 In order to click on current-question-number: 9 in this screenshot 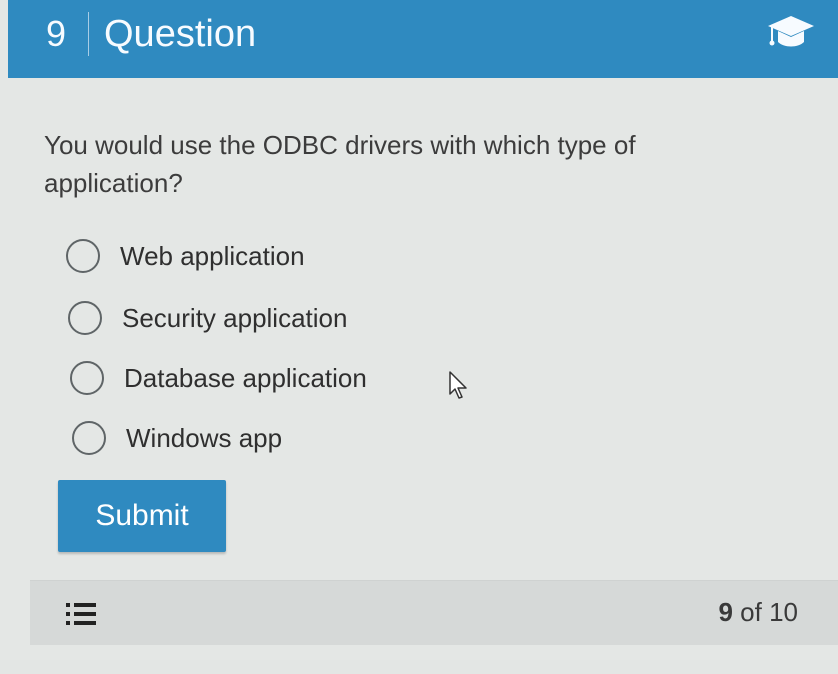, I will do `click(725, 612)`.